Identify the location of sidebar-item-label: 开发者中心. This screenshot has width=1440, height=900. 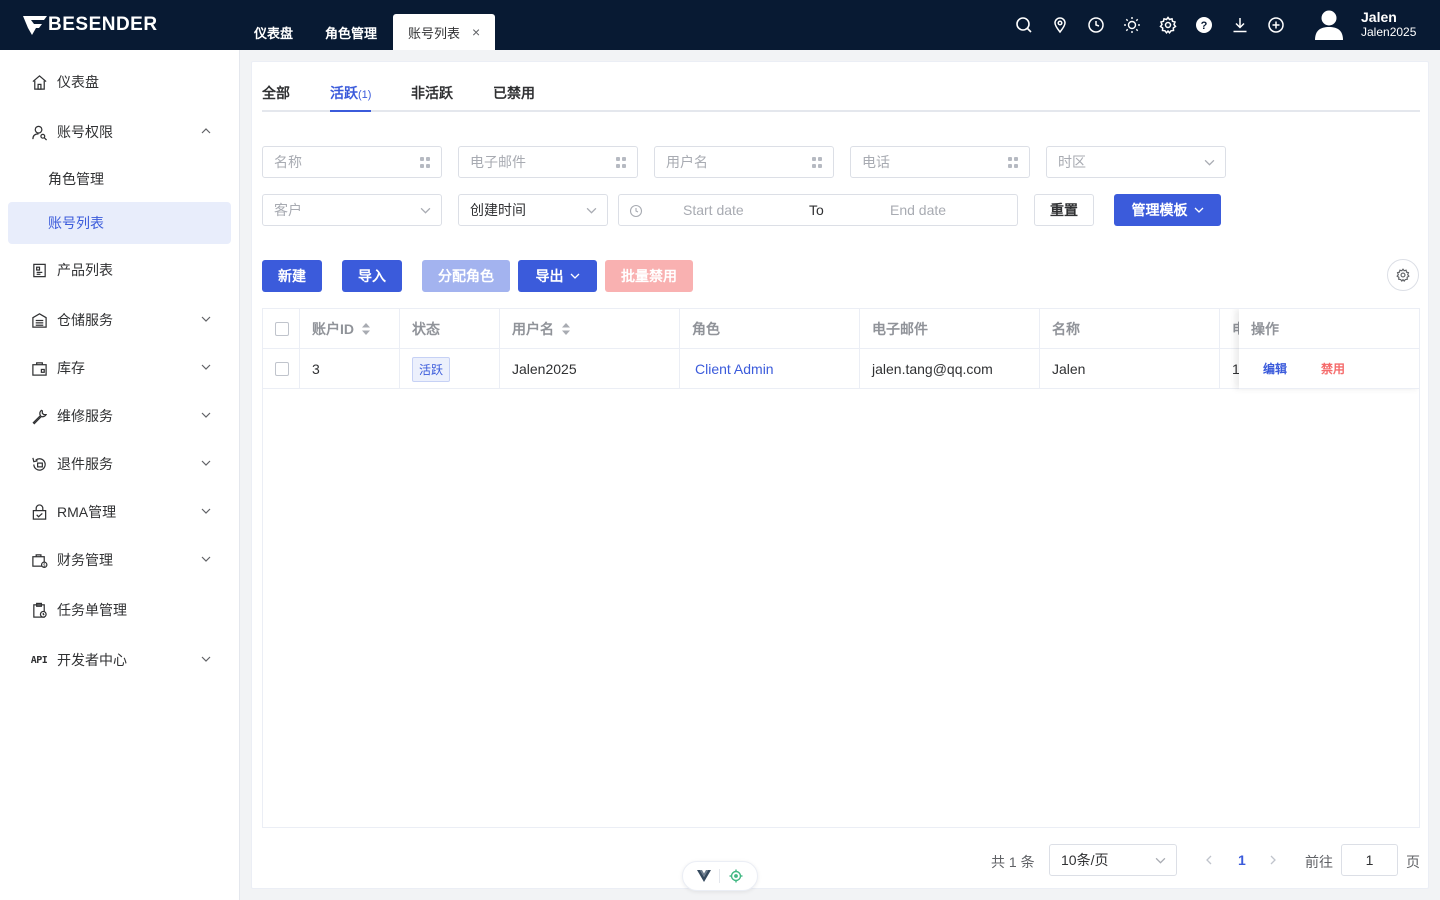
(92, 660).